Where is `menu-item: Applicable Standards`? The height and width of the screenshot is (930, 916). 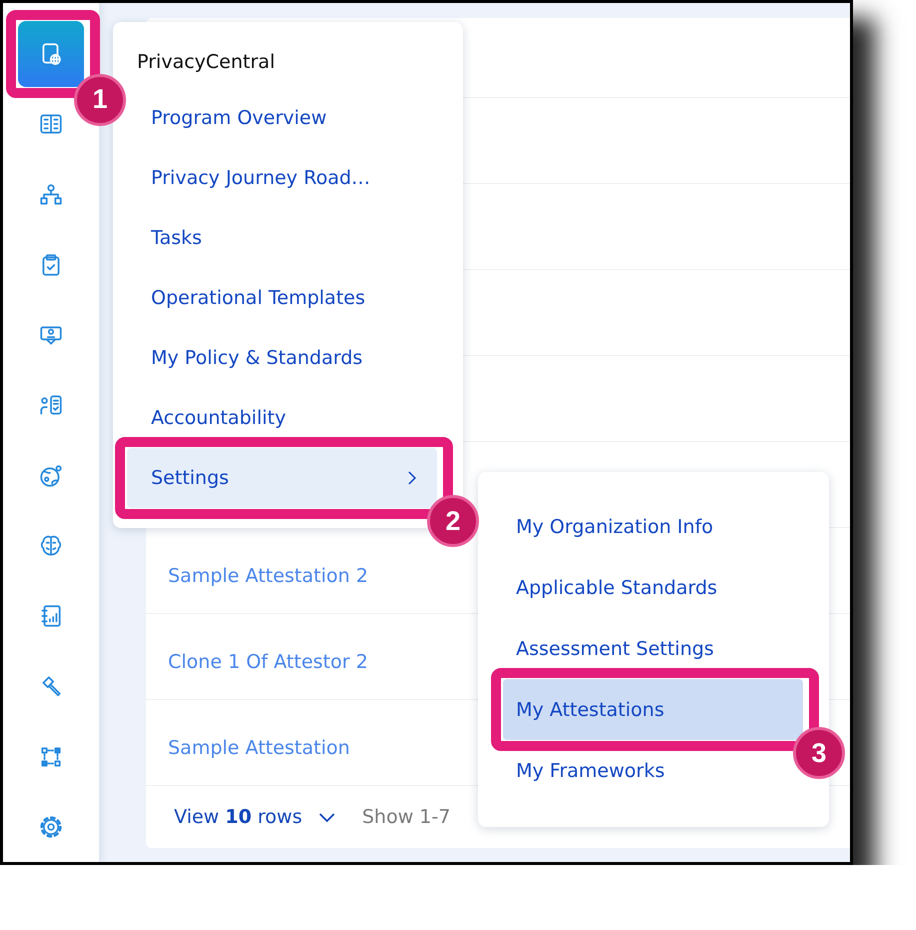
menu-item: Applicable Standards is located at coordinates (613, 587).